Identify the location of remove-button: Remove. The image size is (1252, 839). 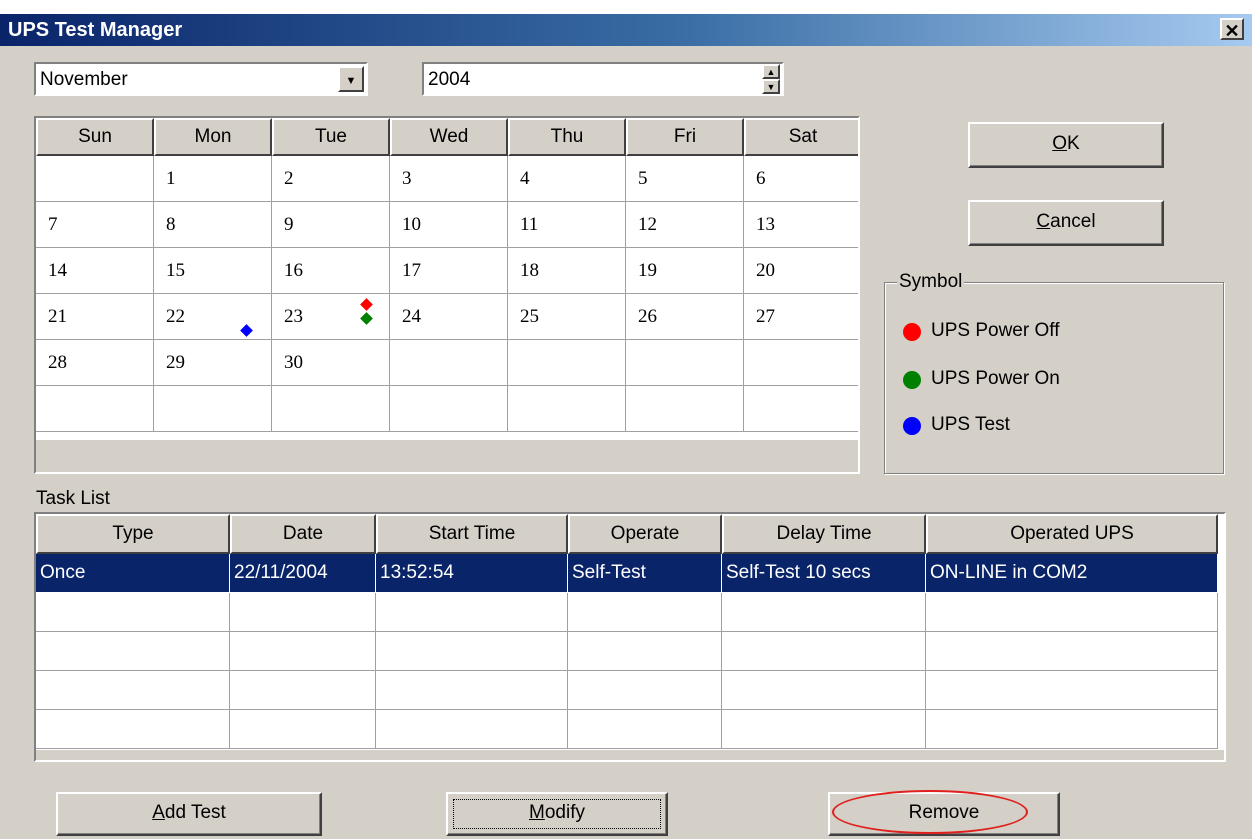
(944, 814).